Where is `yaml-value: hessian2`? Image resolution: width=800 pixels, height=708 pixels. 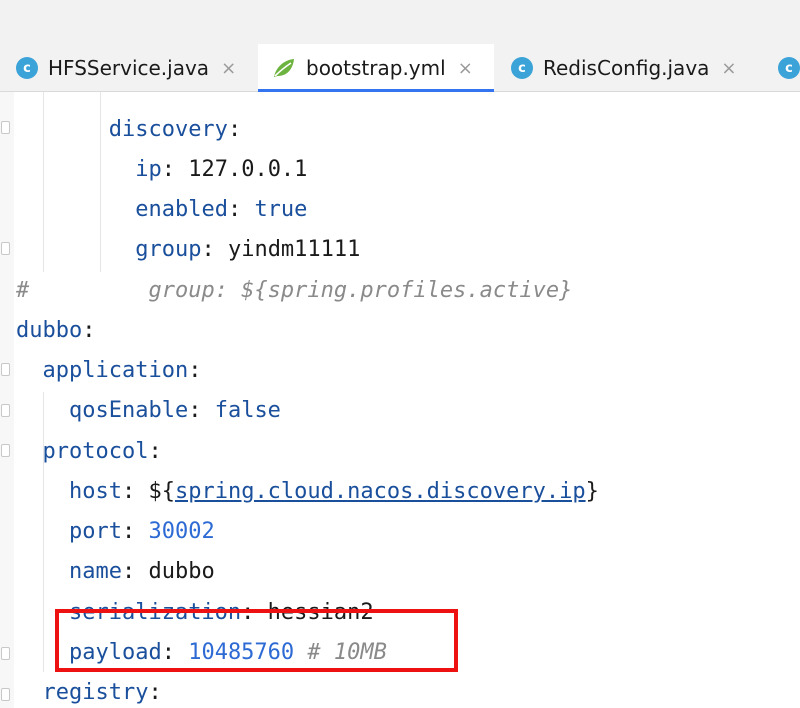
yaml-value: hessian2 is located at coordinates (320, 612).